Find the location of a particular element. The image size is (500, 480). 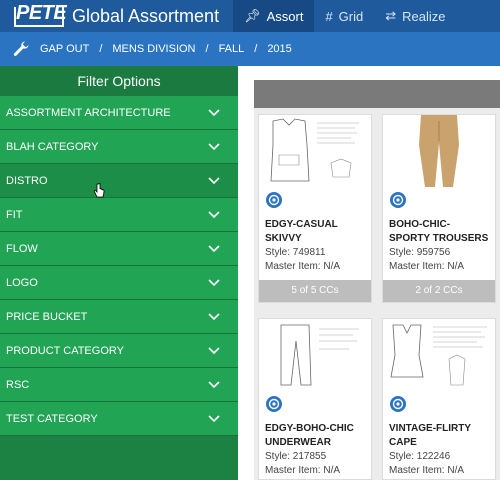

cc-count-badge: 5 of 5 CCs is located at coordinates (315, 291).